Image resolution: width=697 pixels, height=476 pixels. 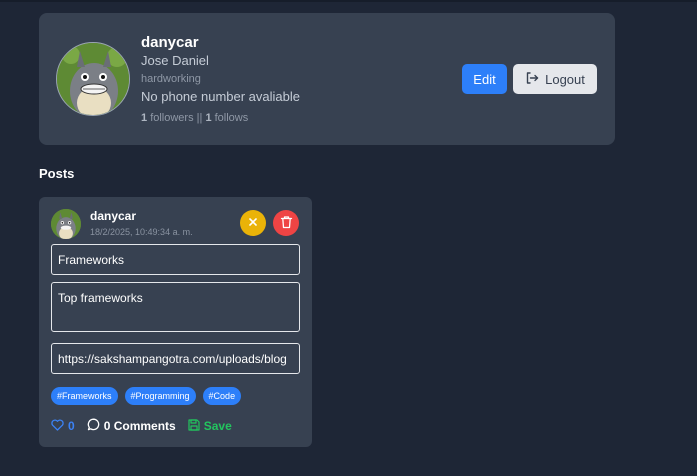 What do you see at coordinates (57, 173) in the screenshot?
I see `posts-section-title: Posts` at bounding box center [57, 173].